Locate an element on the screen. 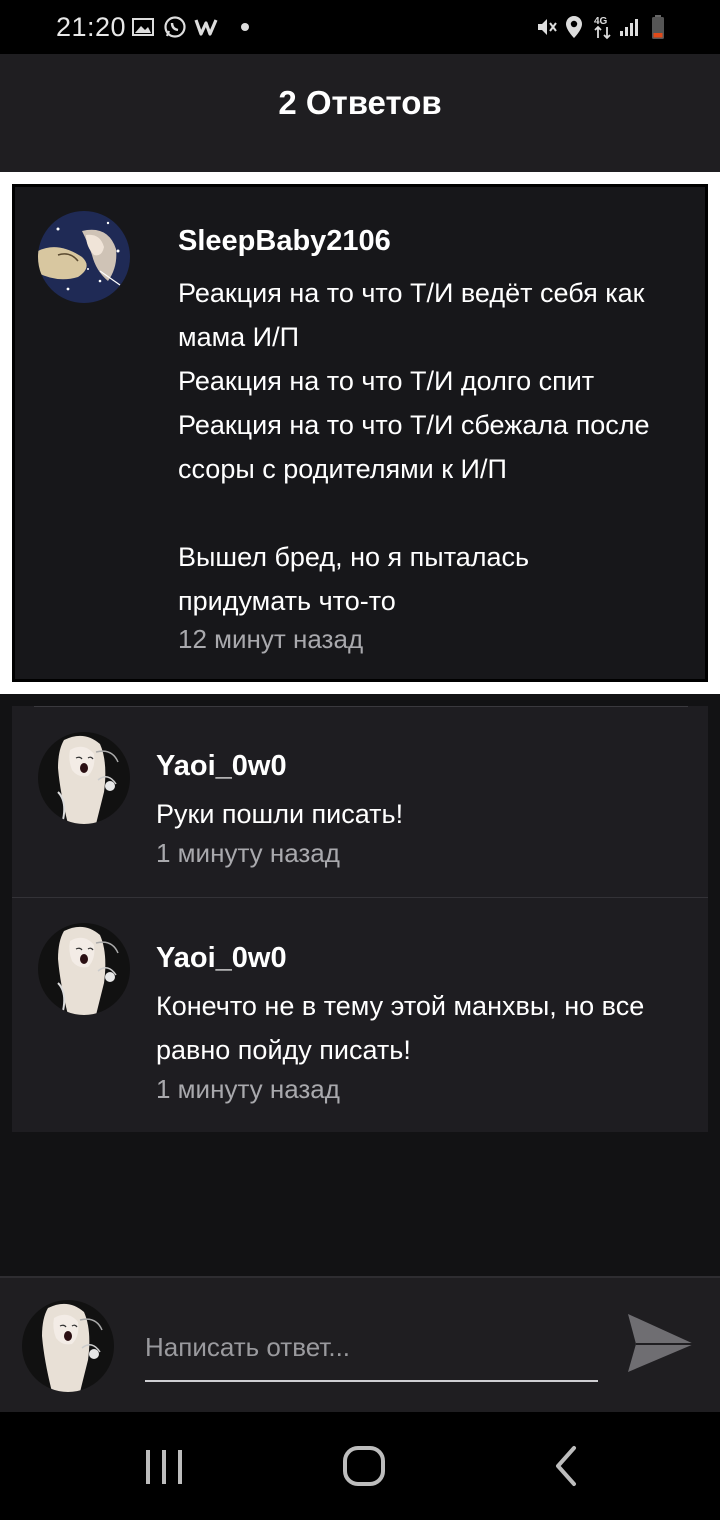  comment-line: Реакция на то что Т/И сбежала после is located at coordinates (414, 425).